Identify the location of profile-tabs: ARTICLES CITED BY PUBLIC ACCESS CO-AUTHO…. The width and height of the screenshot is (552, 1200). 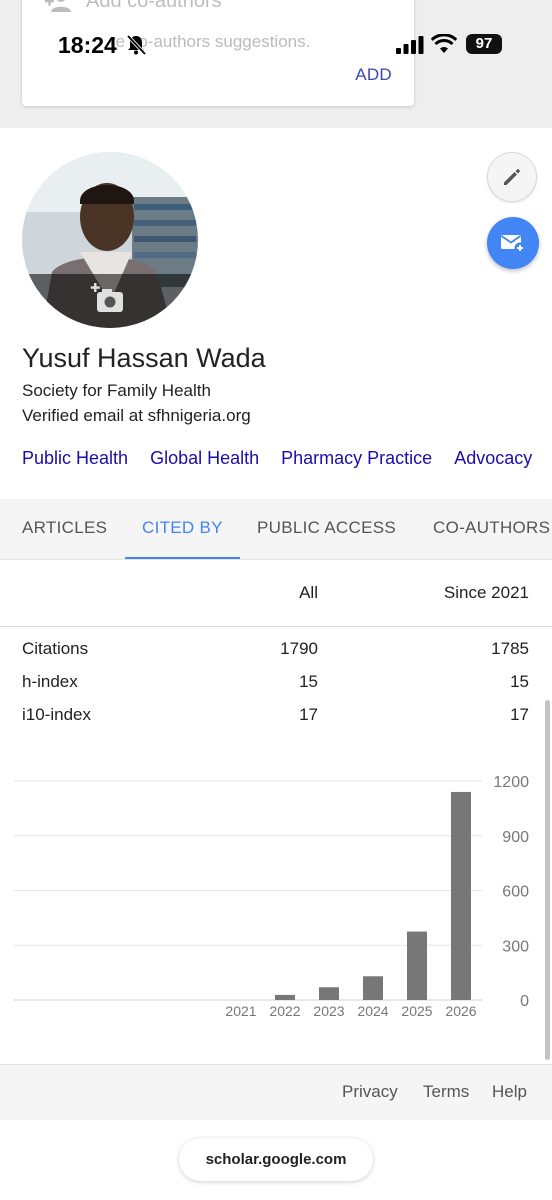
(276, 529).